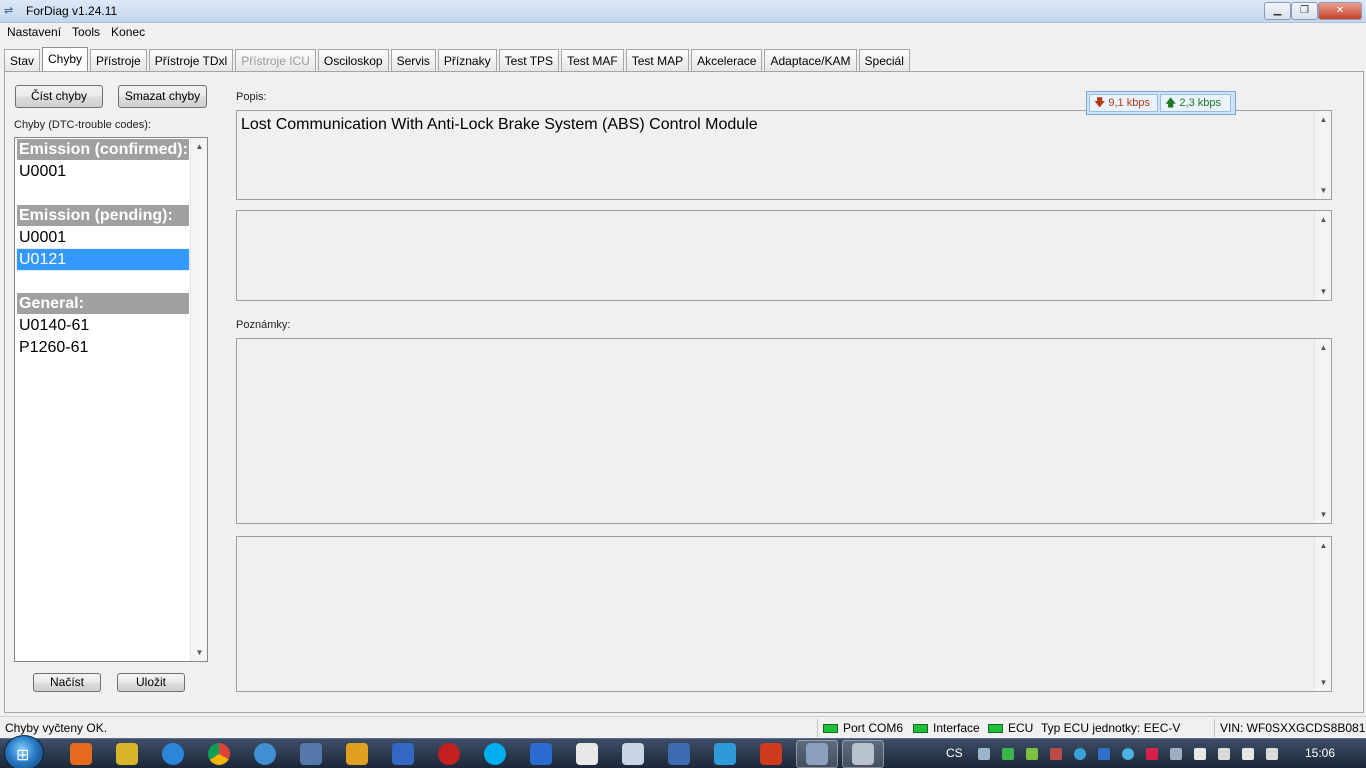 The height and width of the screenshot is (768, 1366). What do you see at coordinates (82, 125) in the screenshot?
I see `dtc-list-label: Chyby (DTC-trouble codes):` at bounding box center [82, 125].